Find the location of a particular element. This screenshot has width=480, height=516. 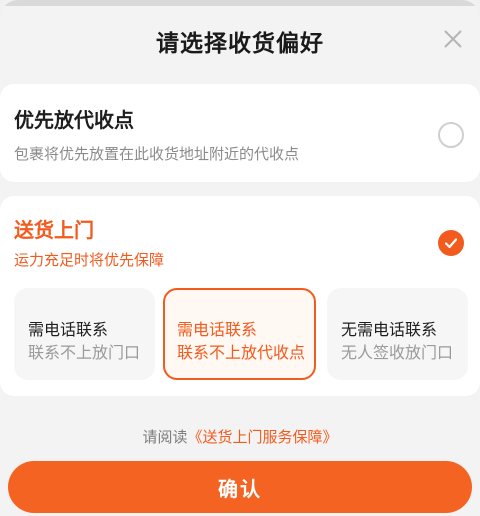

sub-option-line2: 联系不上放代收点 is located at coordinates (241, 352).